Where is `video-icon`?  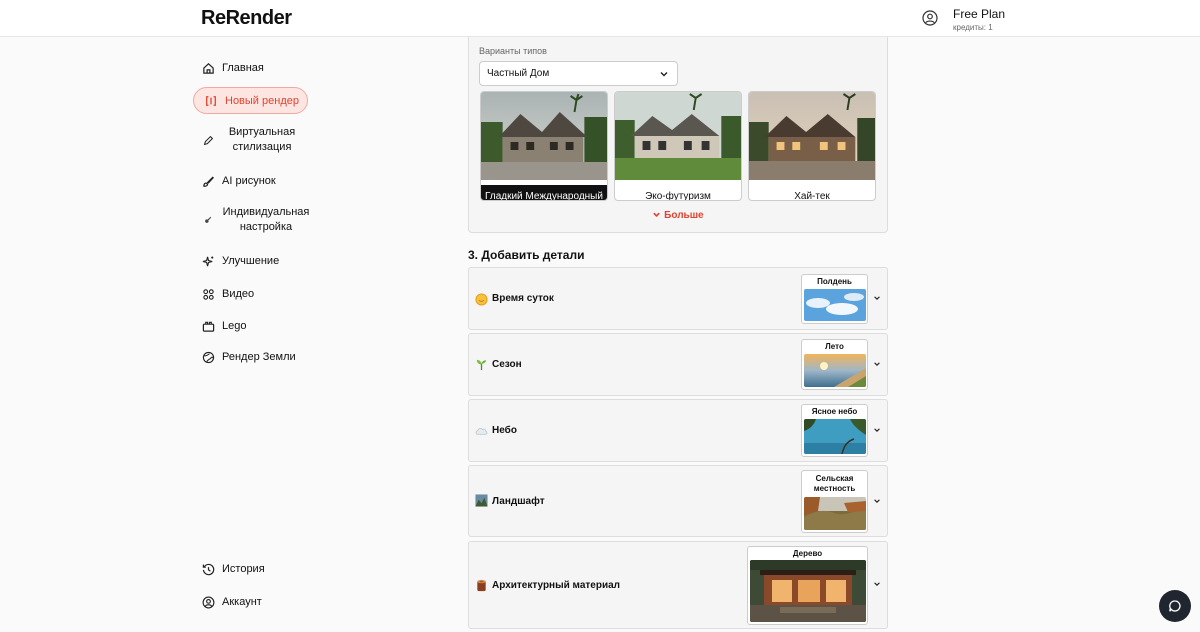
video-icon is located at coordinates (208, 294).